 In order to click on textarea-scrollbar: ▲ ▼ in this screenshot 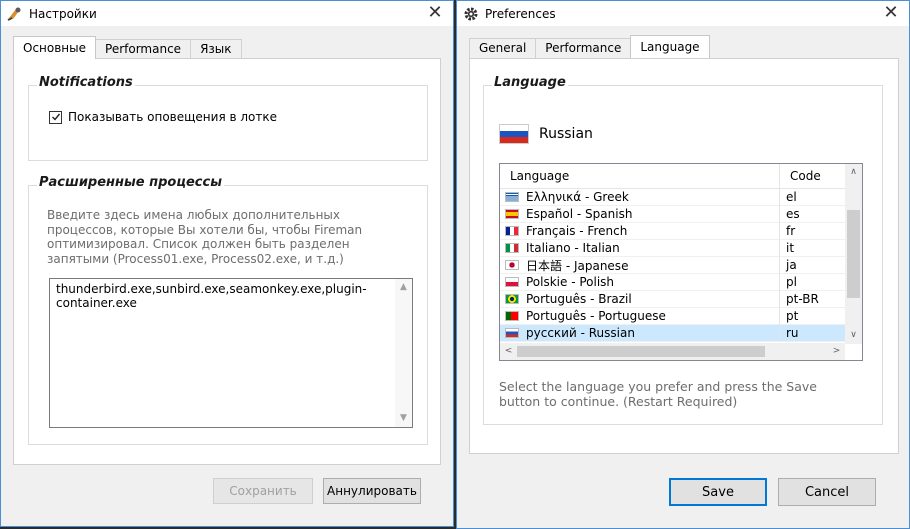, I will do `click(403, 353)`.